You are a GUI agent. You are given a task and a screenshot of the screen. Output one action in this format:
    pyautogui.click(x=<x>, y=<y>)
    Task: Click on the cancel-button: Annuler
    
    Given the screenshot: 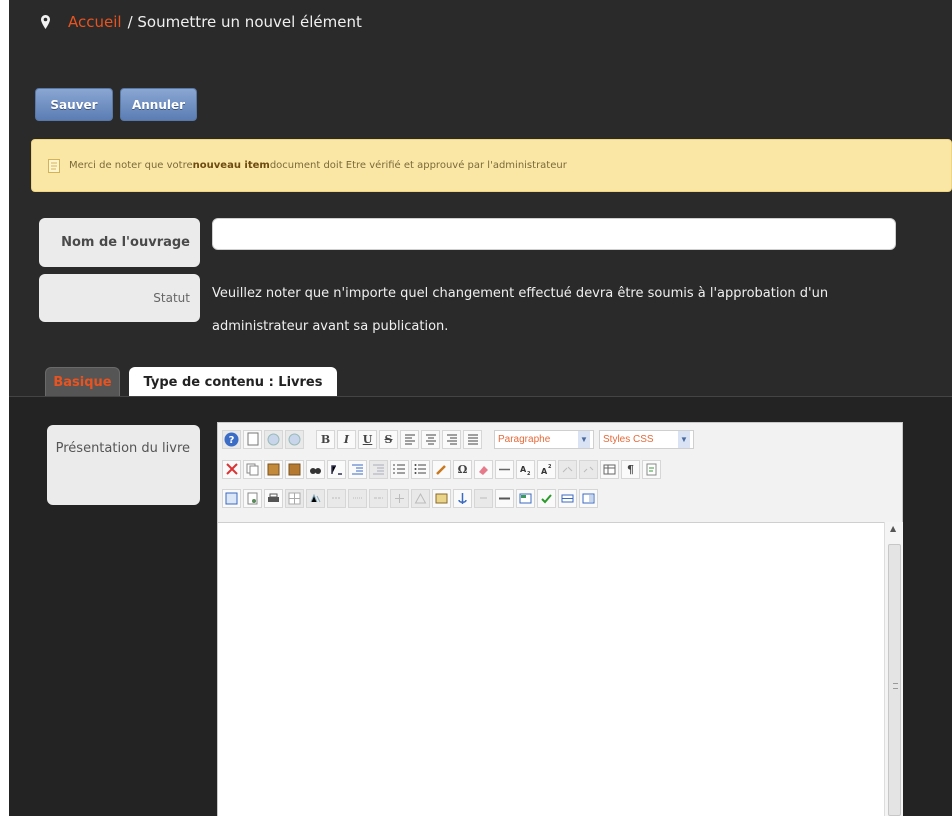 What is the action you would take?
    pyautogui.click(x=158, y=104)
    